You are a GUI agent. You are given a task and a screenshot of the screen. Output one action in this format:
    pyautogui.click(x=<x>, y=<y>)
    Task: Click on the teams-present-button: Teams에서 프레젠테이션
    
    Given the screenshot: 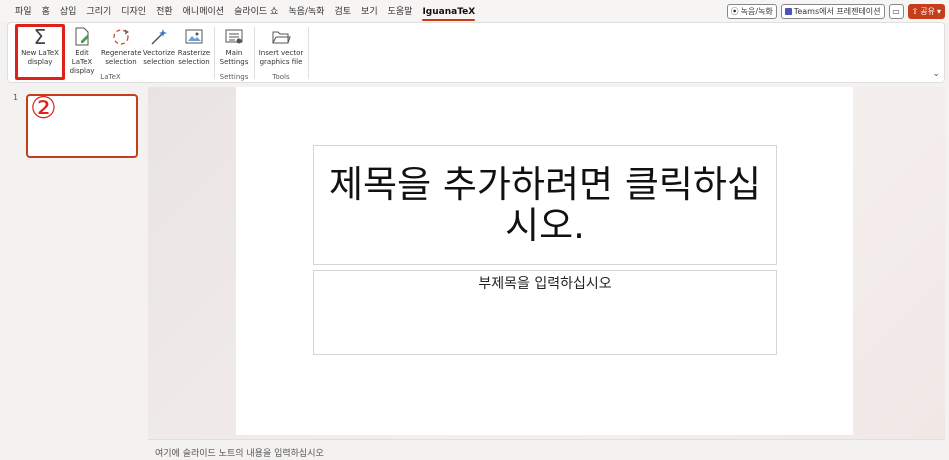 What is the action you would take?
    pyautogui.click(x=832, y=11)
    